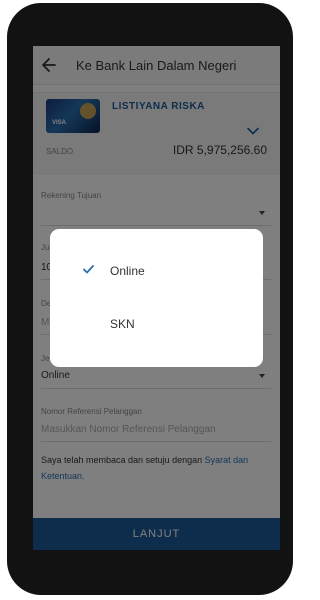  I want to click on checkmark-icon, so click(88, 269).